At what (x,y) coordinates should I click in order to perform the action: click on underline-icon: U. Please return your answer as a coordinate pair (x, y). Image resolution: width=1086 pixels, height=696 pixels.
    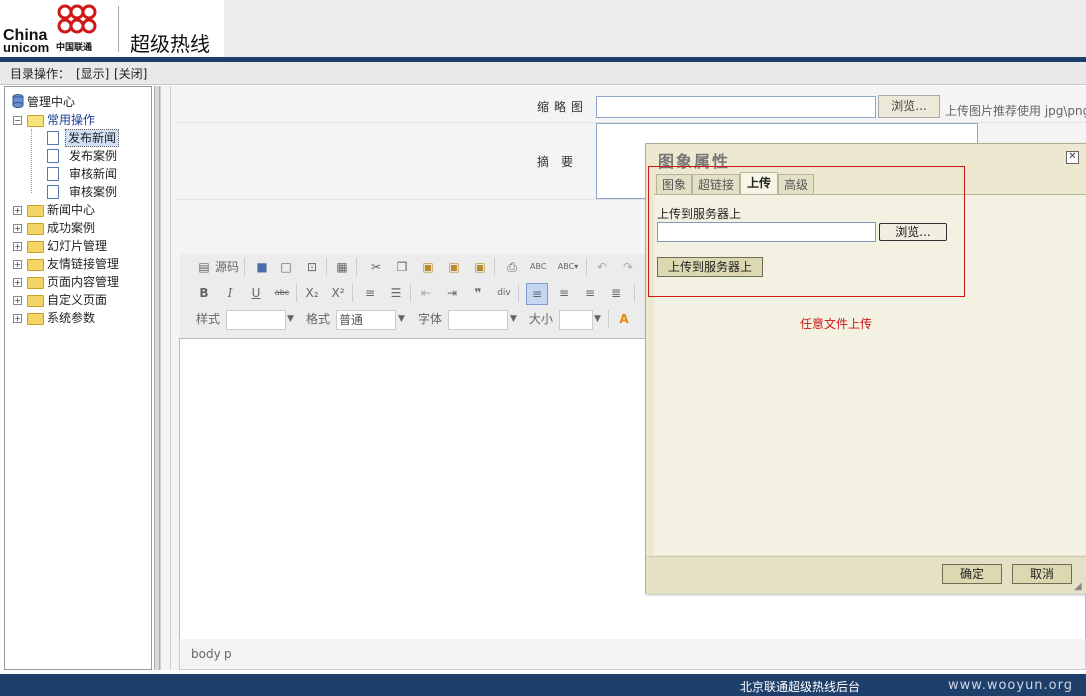
    Looking at the image, I should click on (256, 293).